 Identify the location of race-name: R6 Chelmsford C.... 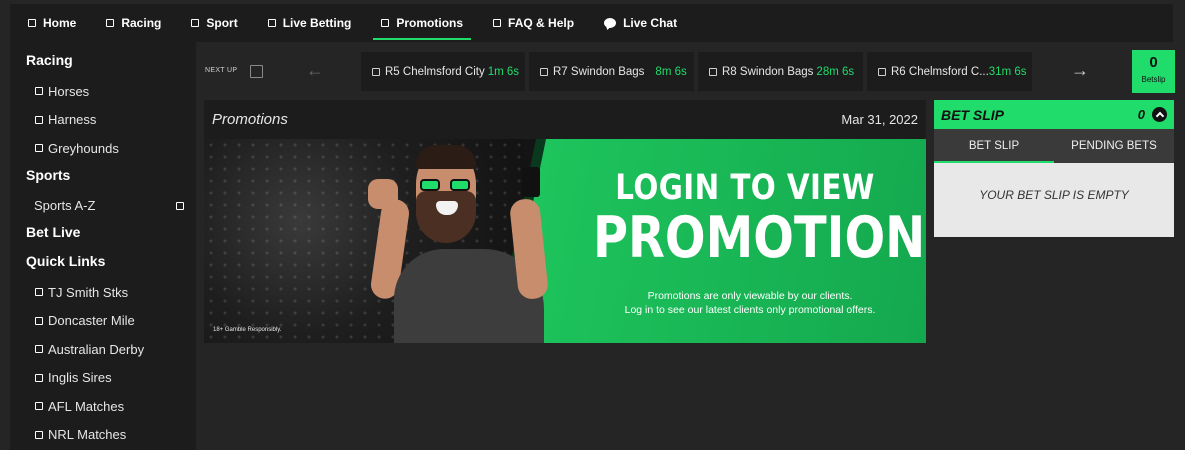
(940, 71).